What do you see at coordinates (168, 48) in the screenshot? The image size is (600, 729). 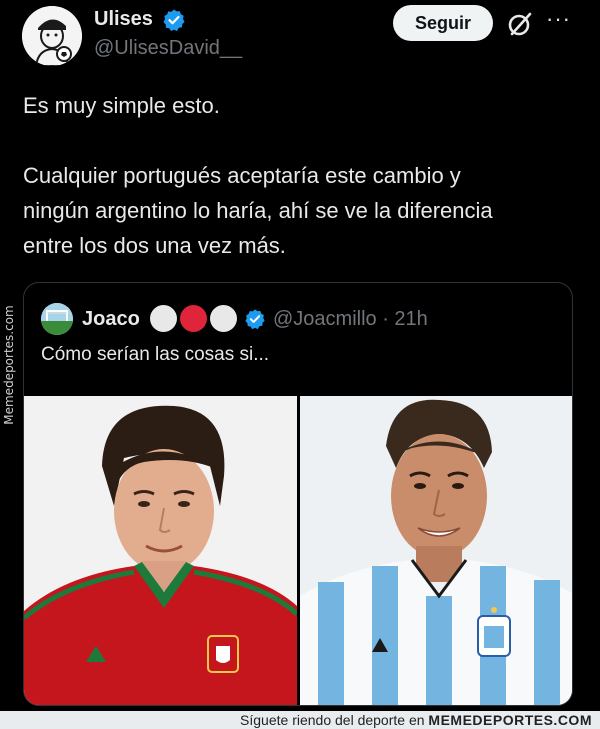 I see `user-handle: @UlisesDavid__` at bounding box center [168, 48].